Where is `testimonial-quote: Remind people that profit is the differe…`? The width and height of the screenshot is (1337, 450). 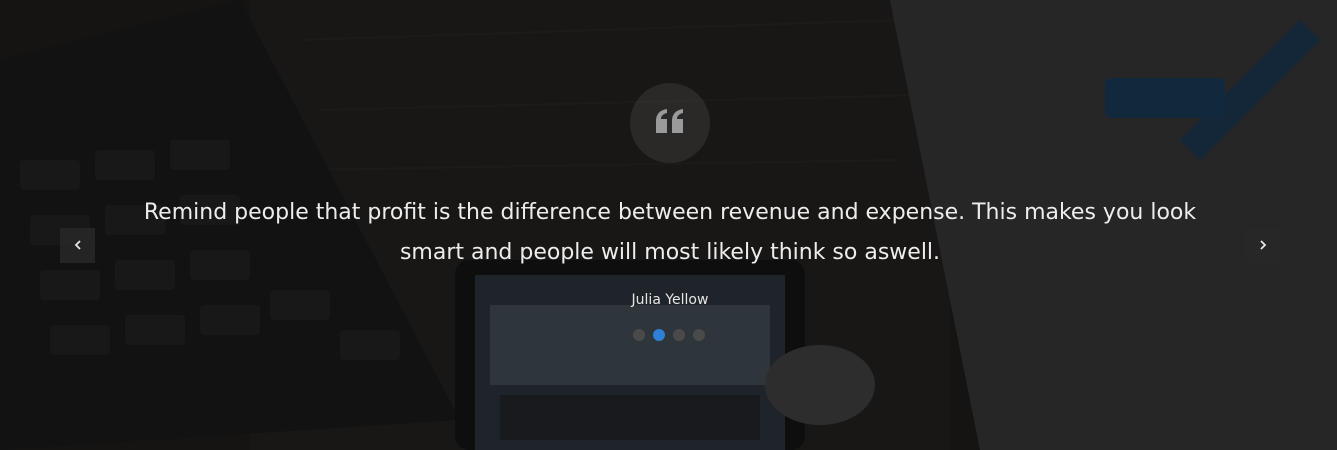 testimonial-quote: Remind people that profit is the differe… is located at coordinates (670, 232).